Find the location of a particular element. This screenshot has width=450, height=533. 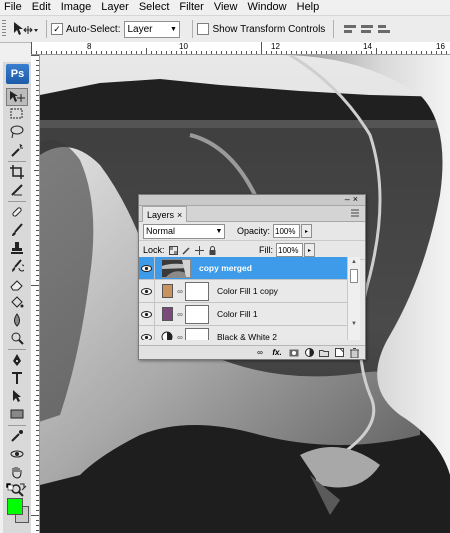

align-vcenter-icon is located at coordinates (368, 29).